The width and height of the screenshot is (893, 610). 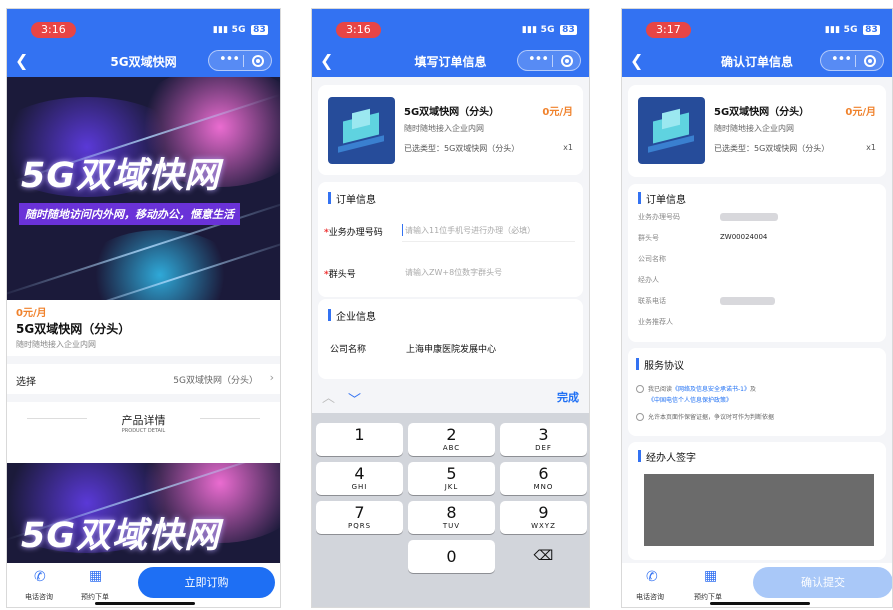 I want to click on order-row-label: 联系电话, so click(x=652, y=301).